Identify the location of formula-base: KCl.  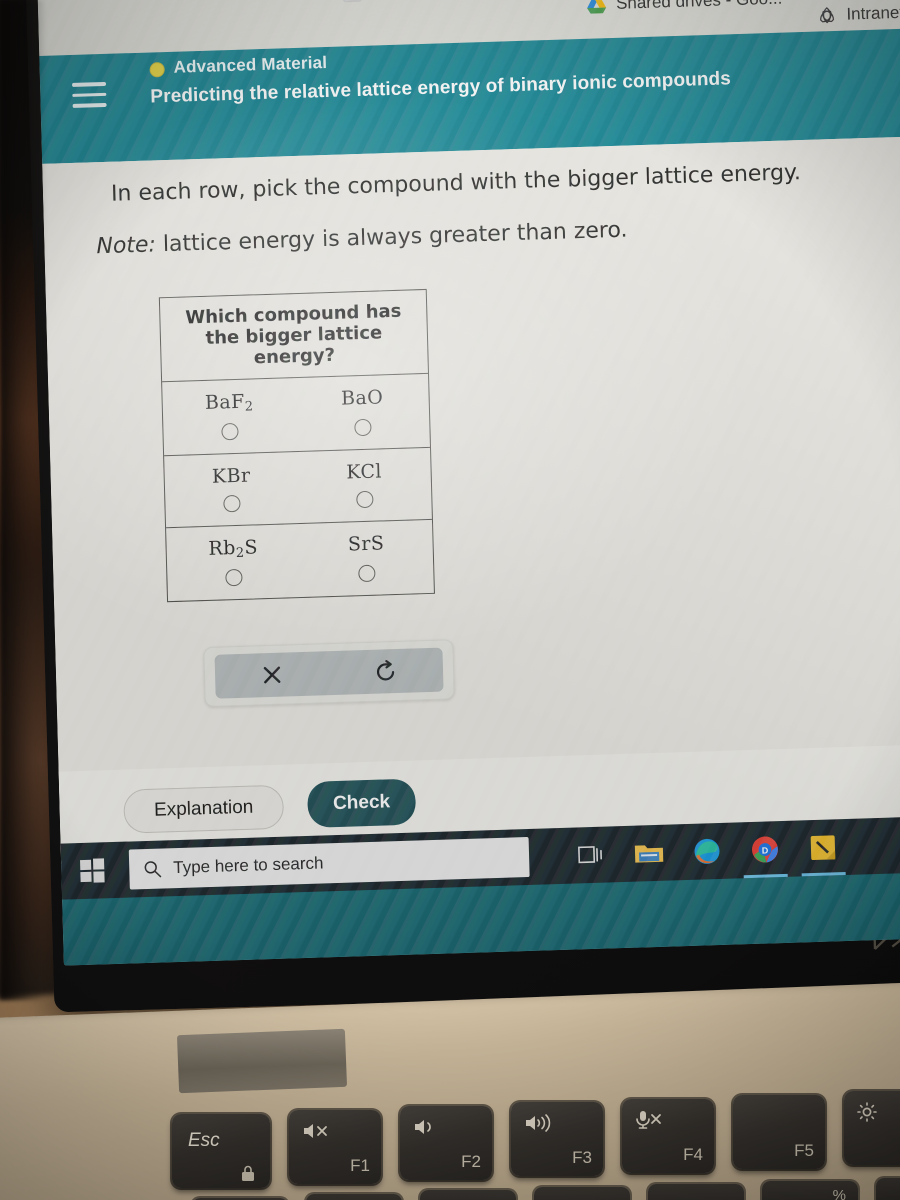
(364, 472).